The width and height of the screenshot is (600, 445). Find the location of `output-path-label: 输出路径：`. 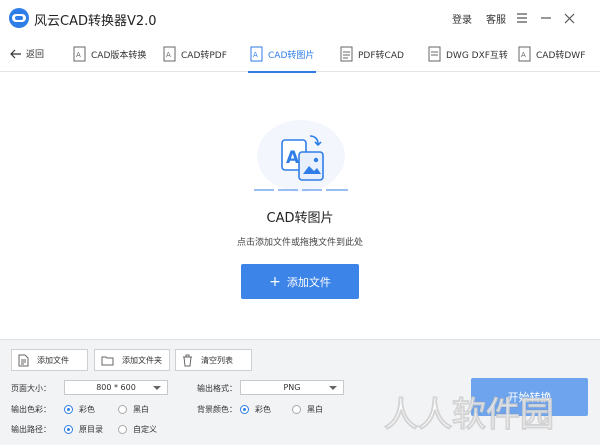

output-path-label: 输出路径： is located at coordinates (31, 429).